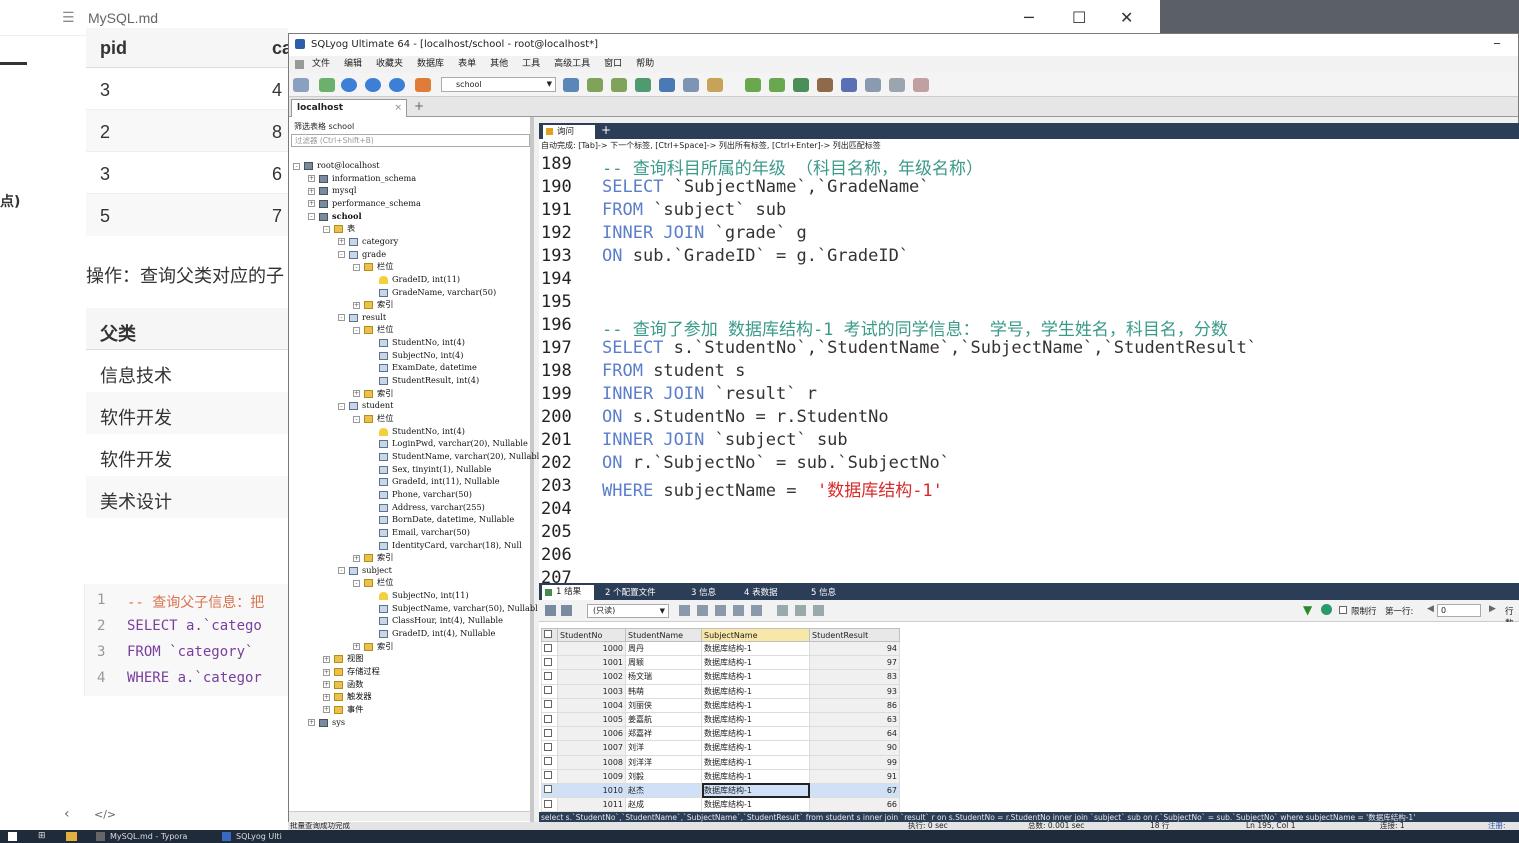 This screenshot has height=843, width=1519. Describe the element at coordinates (703, 592) in the screenshot. I see `tab-messages: 3 信息` at that location.